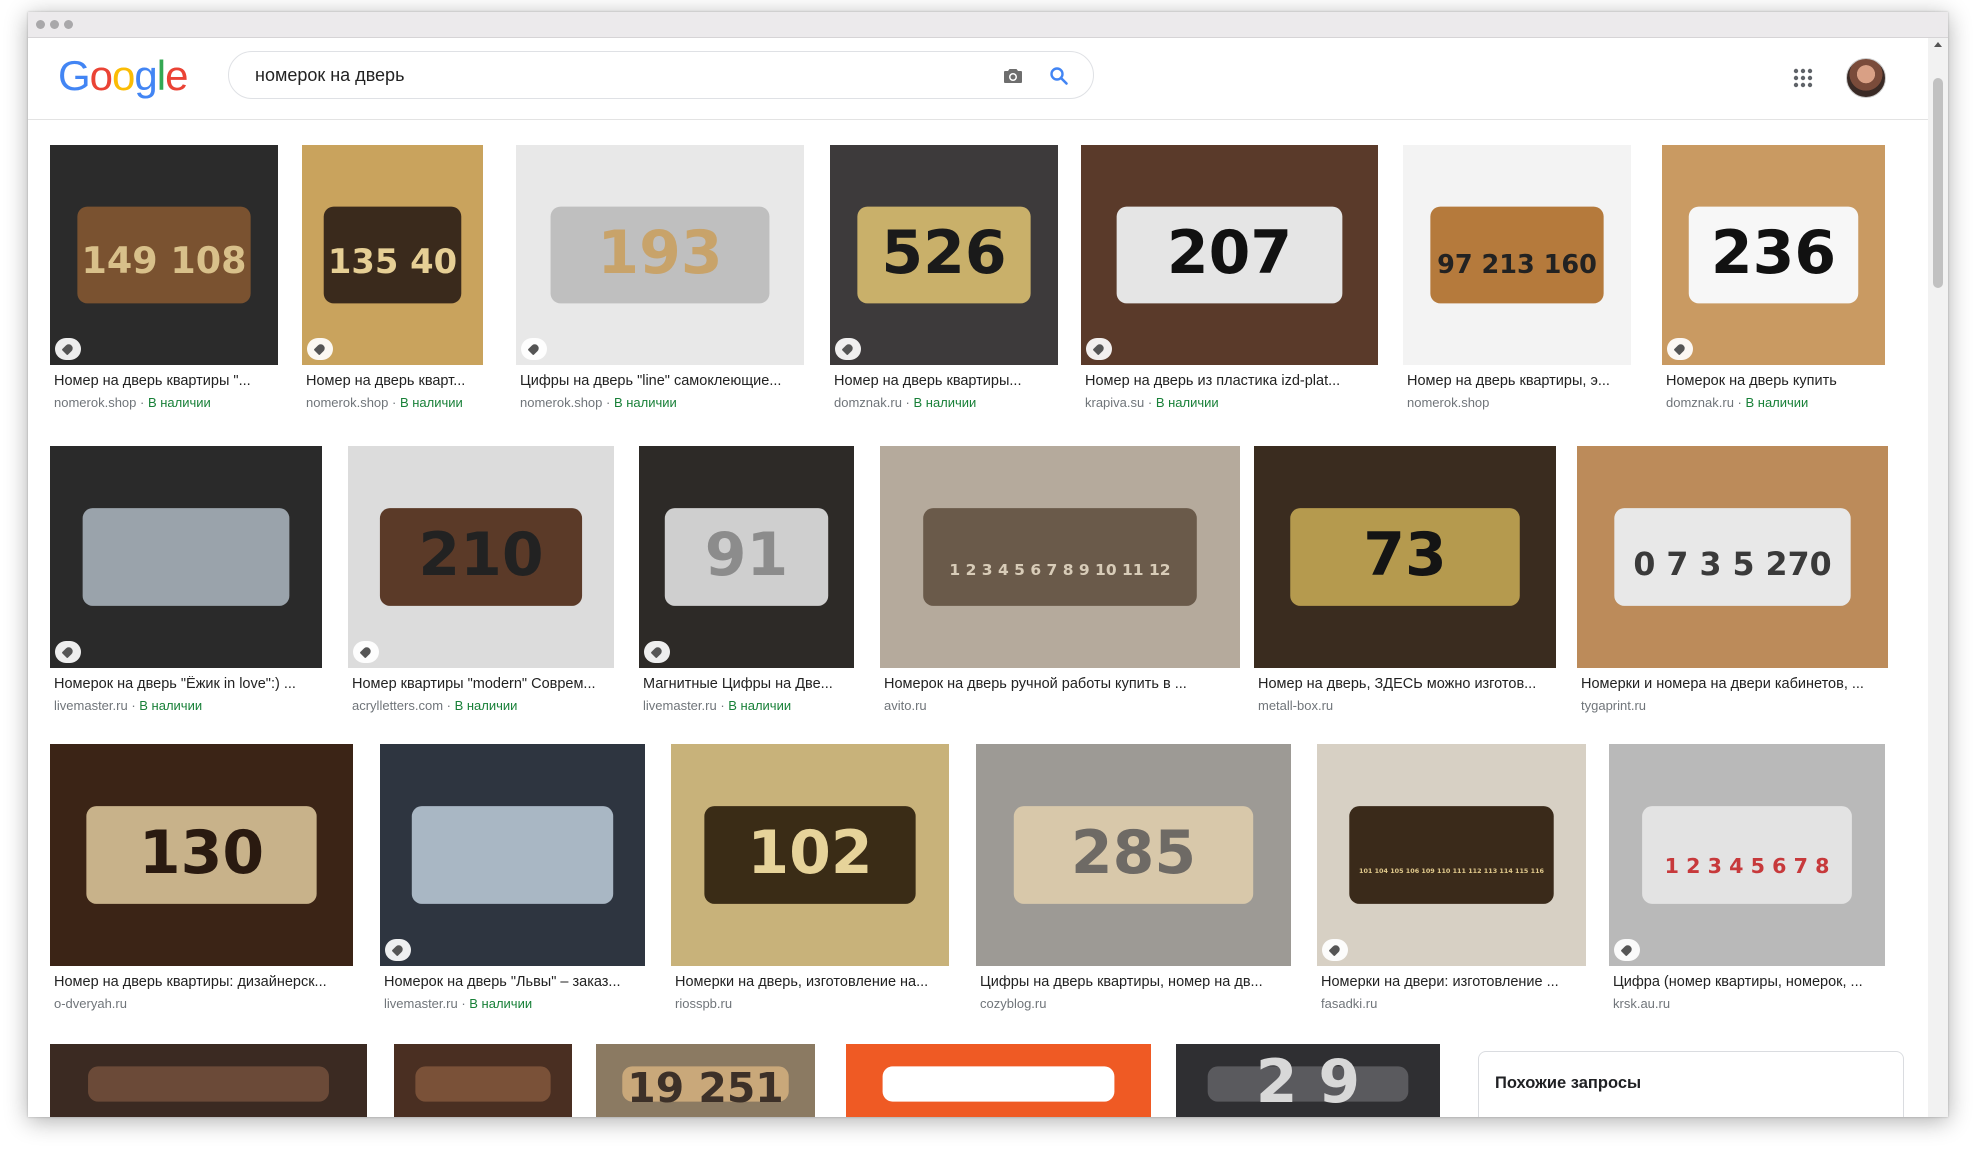 The width and height of the screenshot is (1976, 1161). What do you see at coordinates (1062, 705) in the screenshot?
I see `result-meta: avito.ru` at bounding box center [1062, 705].